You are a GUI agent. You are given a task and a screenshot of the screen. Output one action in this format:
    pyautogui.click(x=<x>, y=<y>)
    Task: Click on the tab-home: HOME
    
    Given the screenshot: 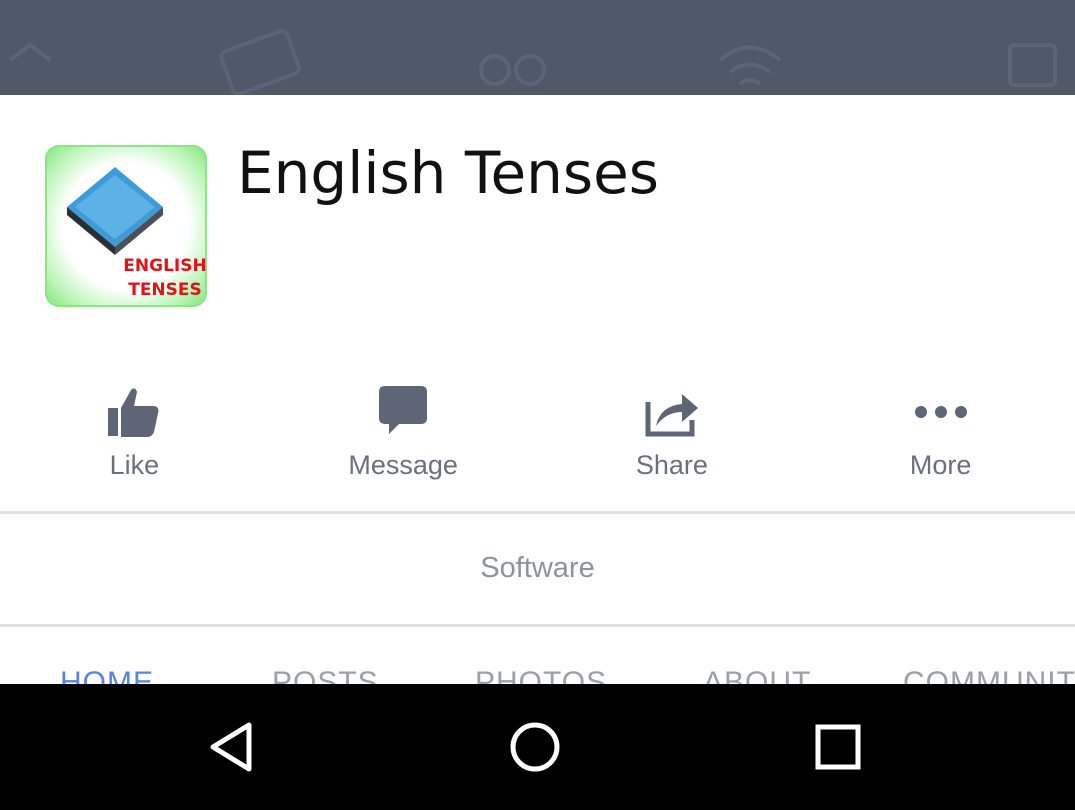 What is the action you would take?
    pyautogui.click(x=107, y=675)
    